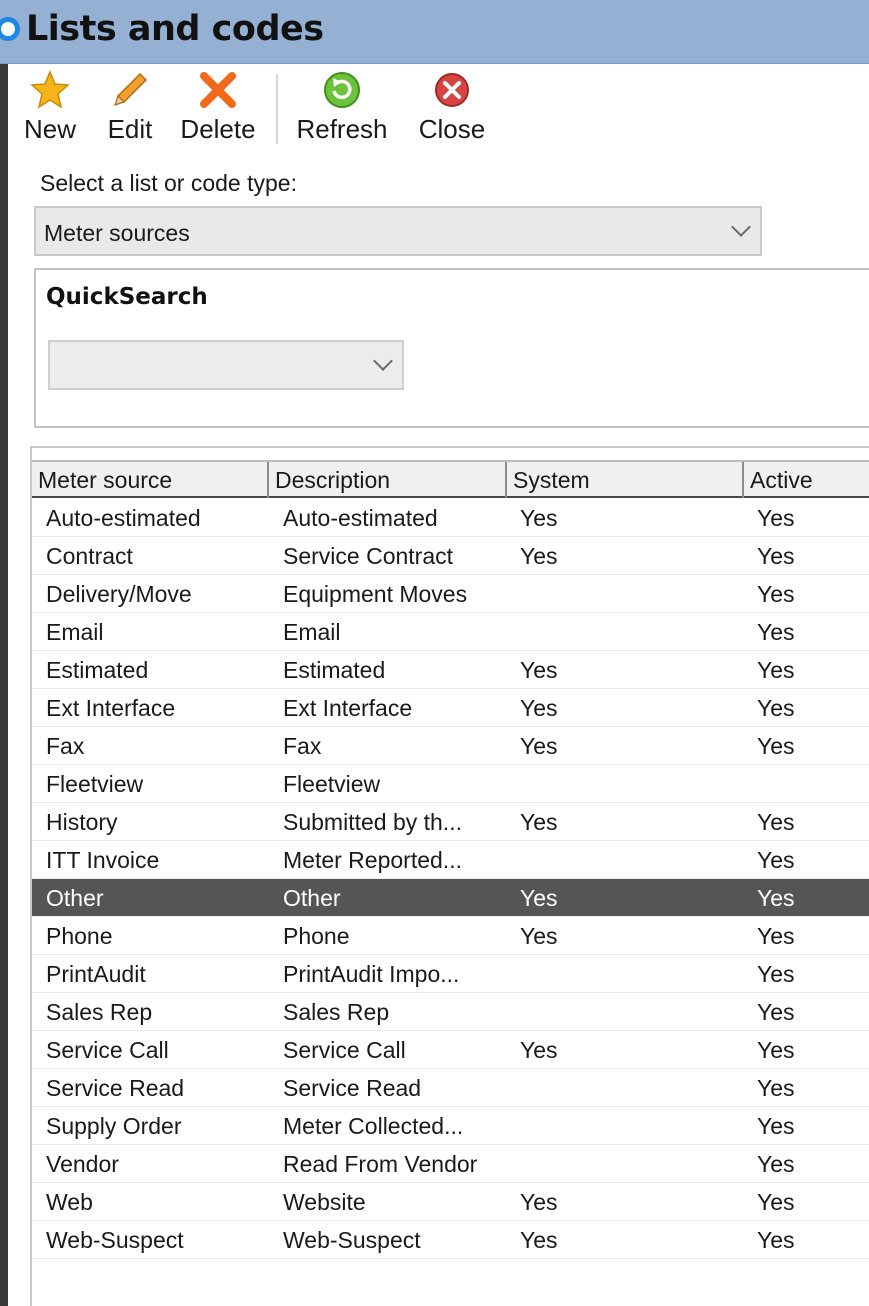  I want to click on red-x-icon, so click(218, 90).